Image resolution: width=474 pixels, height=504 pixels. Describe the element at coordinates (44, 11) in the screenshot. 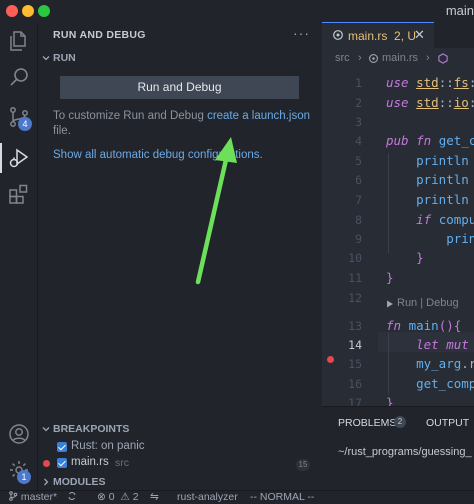

I see `zoom-window-button` at that location.